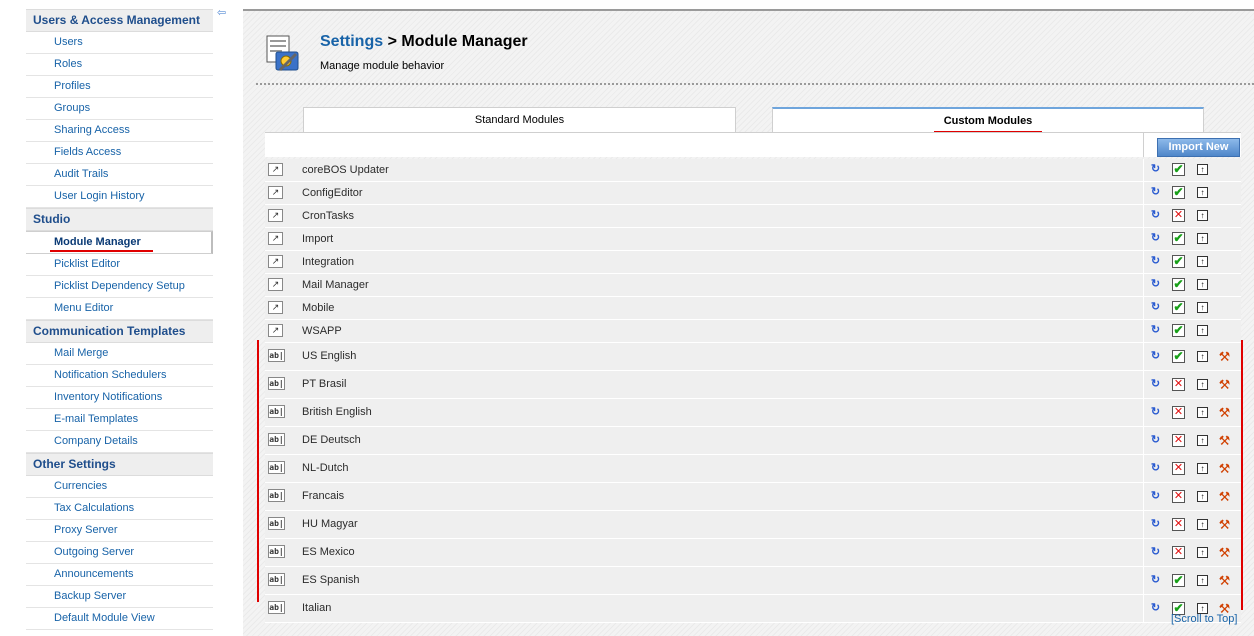  I want to click on sidebar-item-menu-editor: Menu Editor, so click(119, 309).